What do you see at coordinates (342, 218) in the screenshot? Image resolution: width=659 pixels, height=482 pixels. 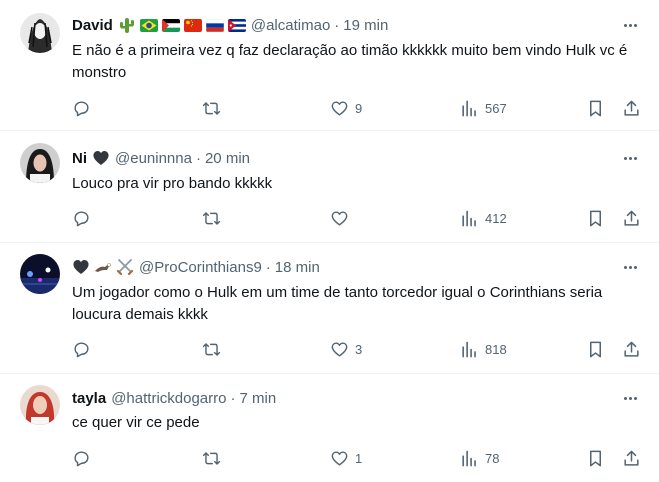 I see `like-button` at bounding box center [342, 218].